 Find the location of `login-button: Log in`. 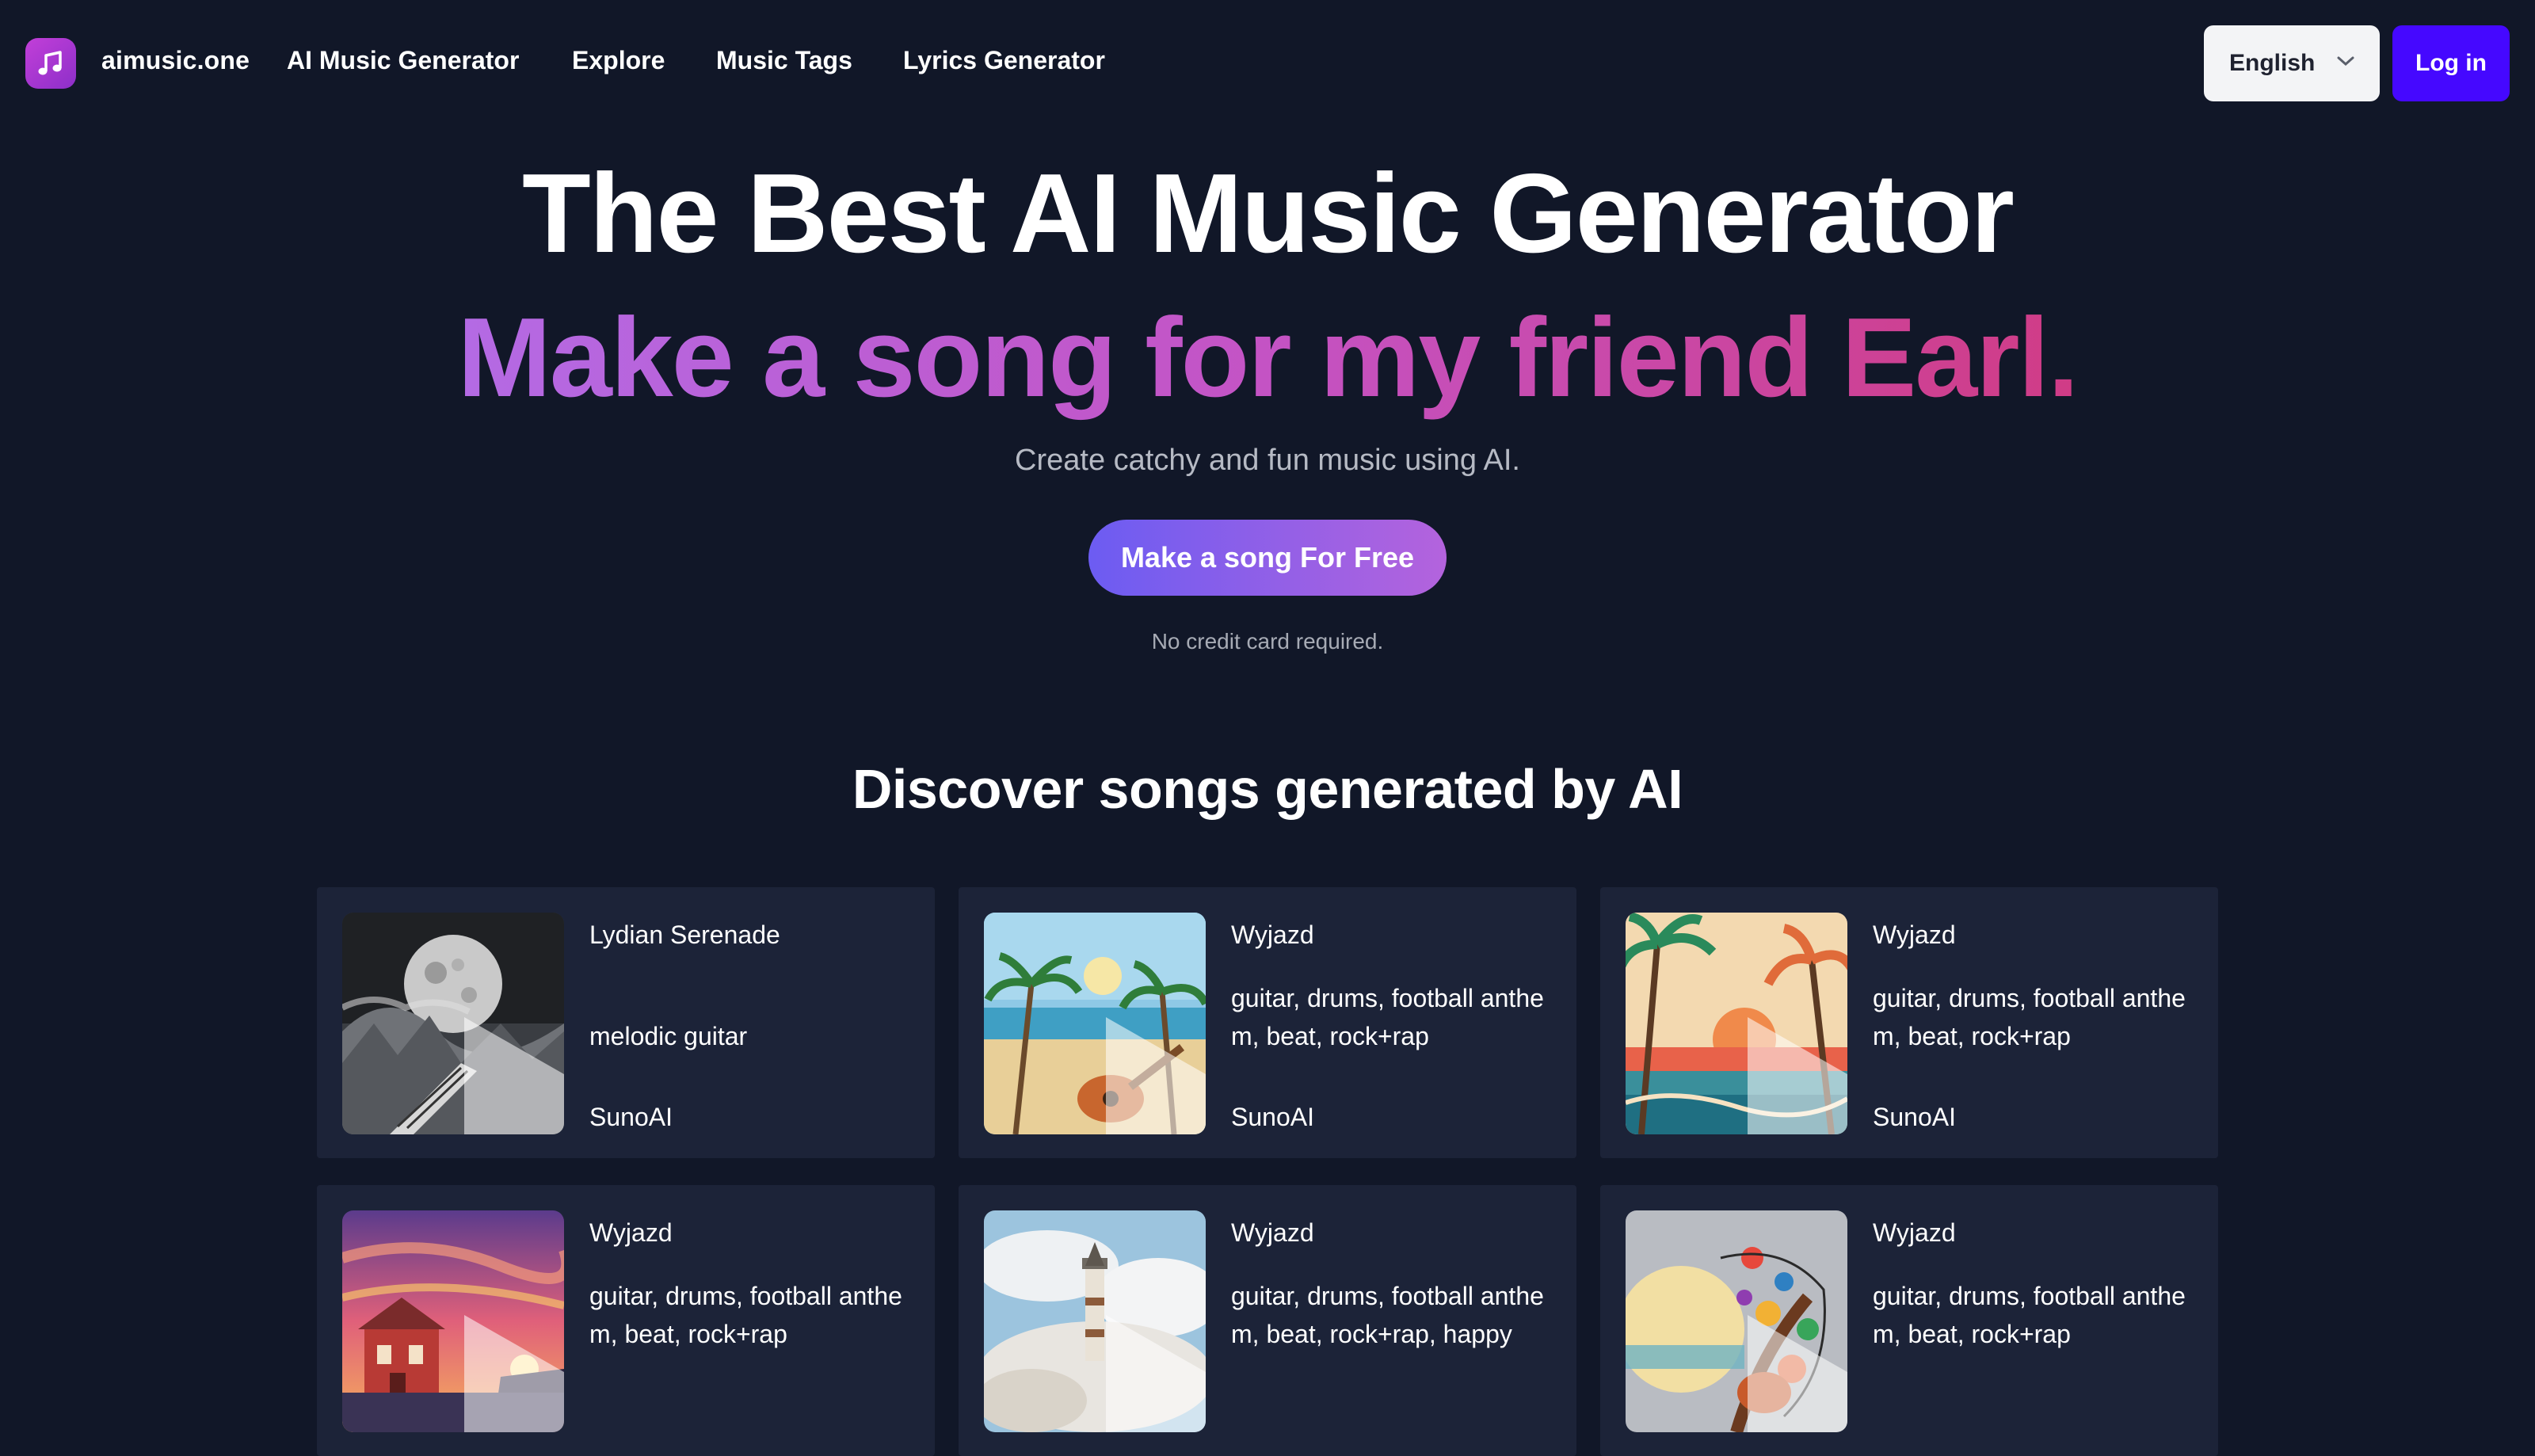

login-button: Log in is located at coordinates (2451, 63).